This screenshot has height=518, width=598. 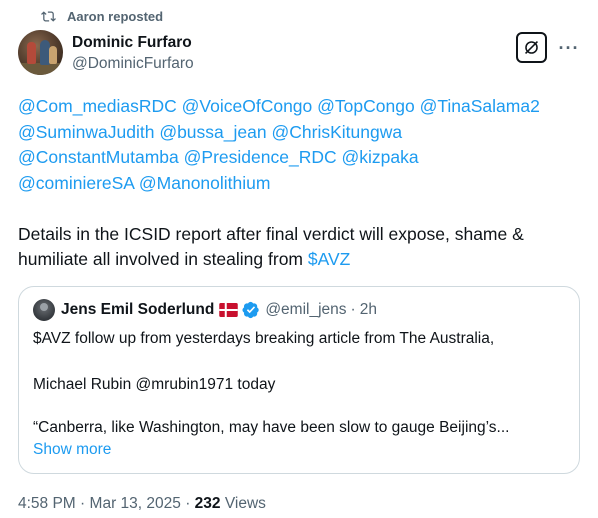 I want to click on quote-header: Jens Emil Soderlund @emil_jens · 2h, so click(x=205, y=310).